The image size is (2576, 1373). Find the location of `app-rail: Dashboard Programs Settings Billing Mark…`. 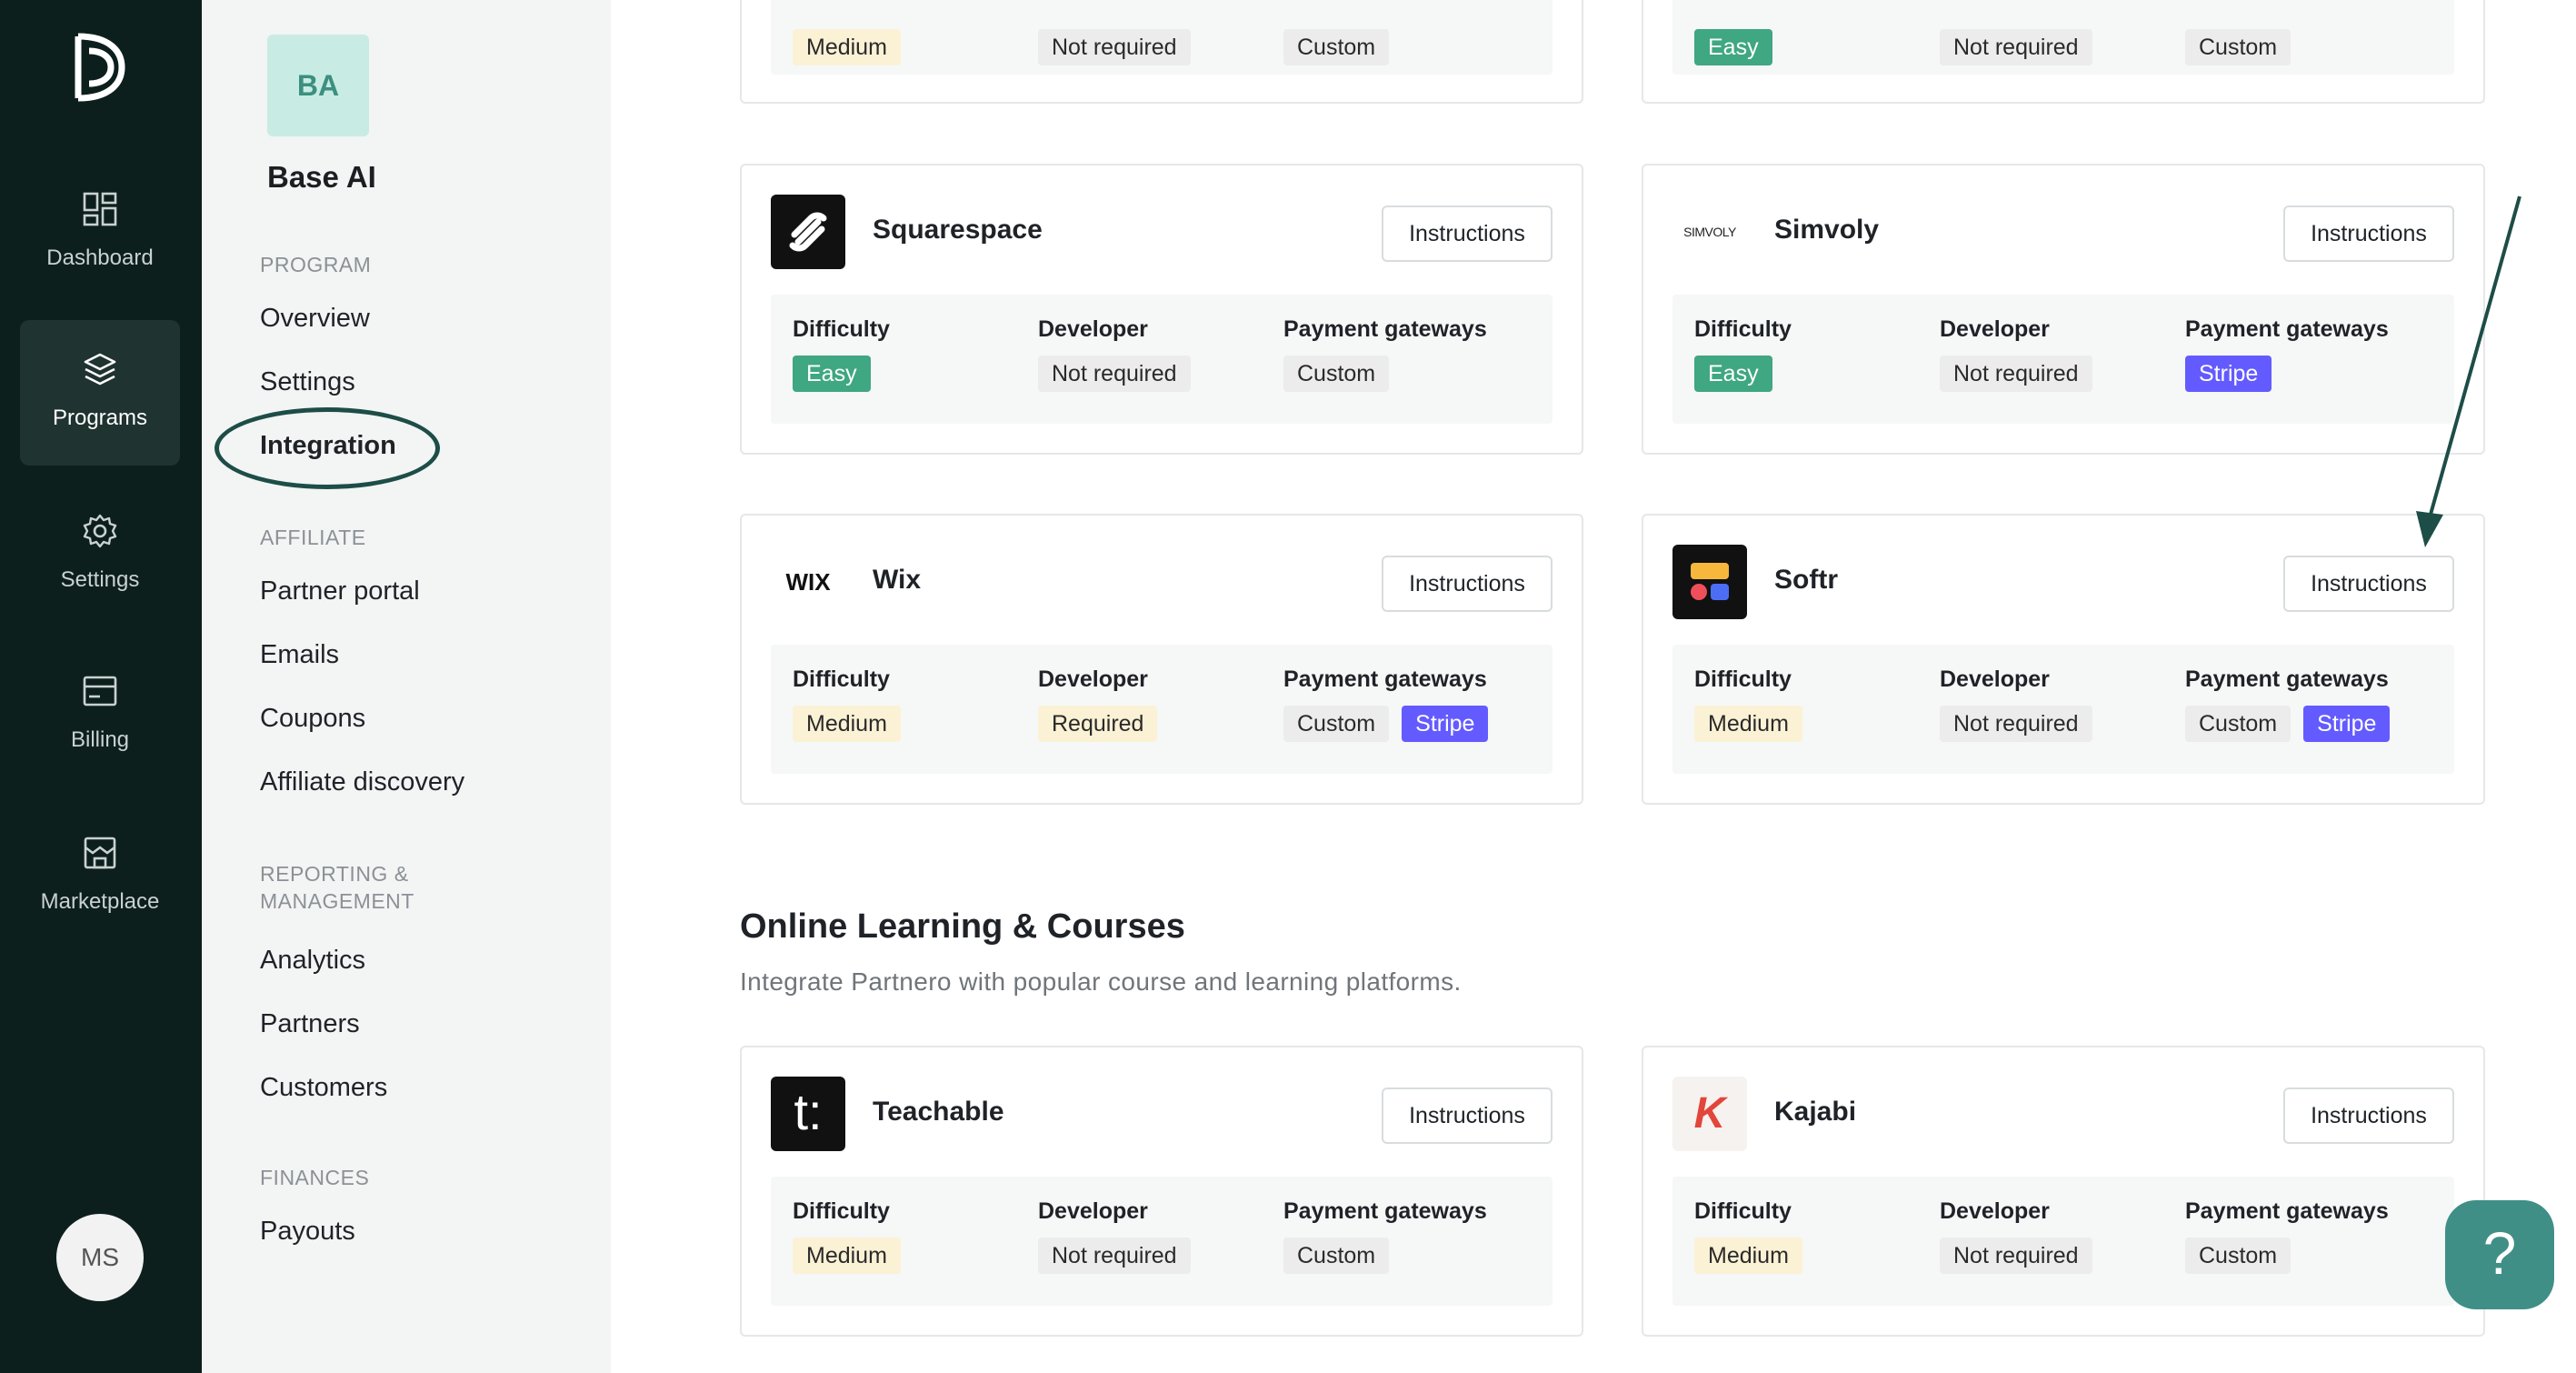

app-rail: Dashboard Programs Settings Billing Mark… is located at coordinates (101, 686).